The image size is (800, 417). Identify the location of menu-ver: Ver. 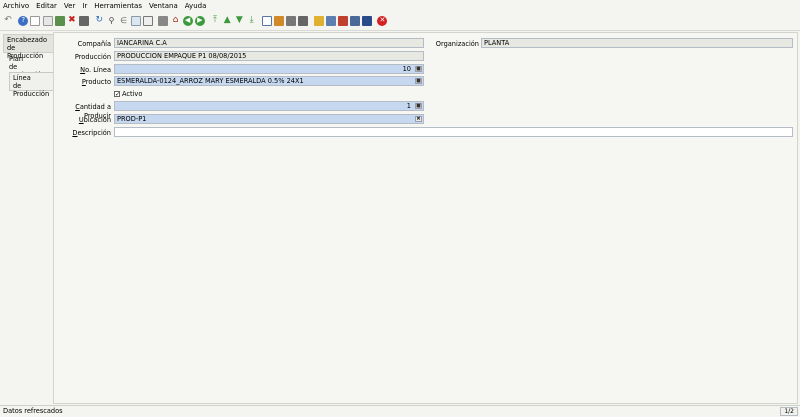
(69, 6).